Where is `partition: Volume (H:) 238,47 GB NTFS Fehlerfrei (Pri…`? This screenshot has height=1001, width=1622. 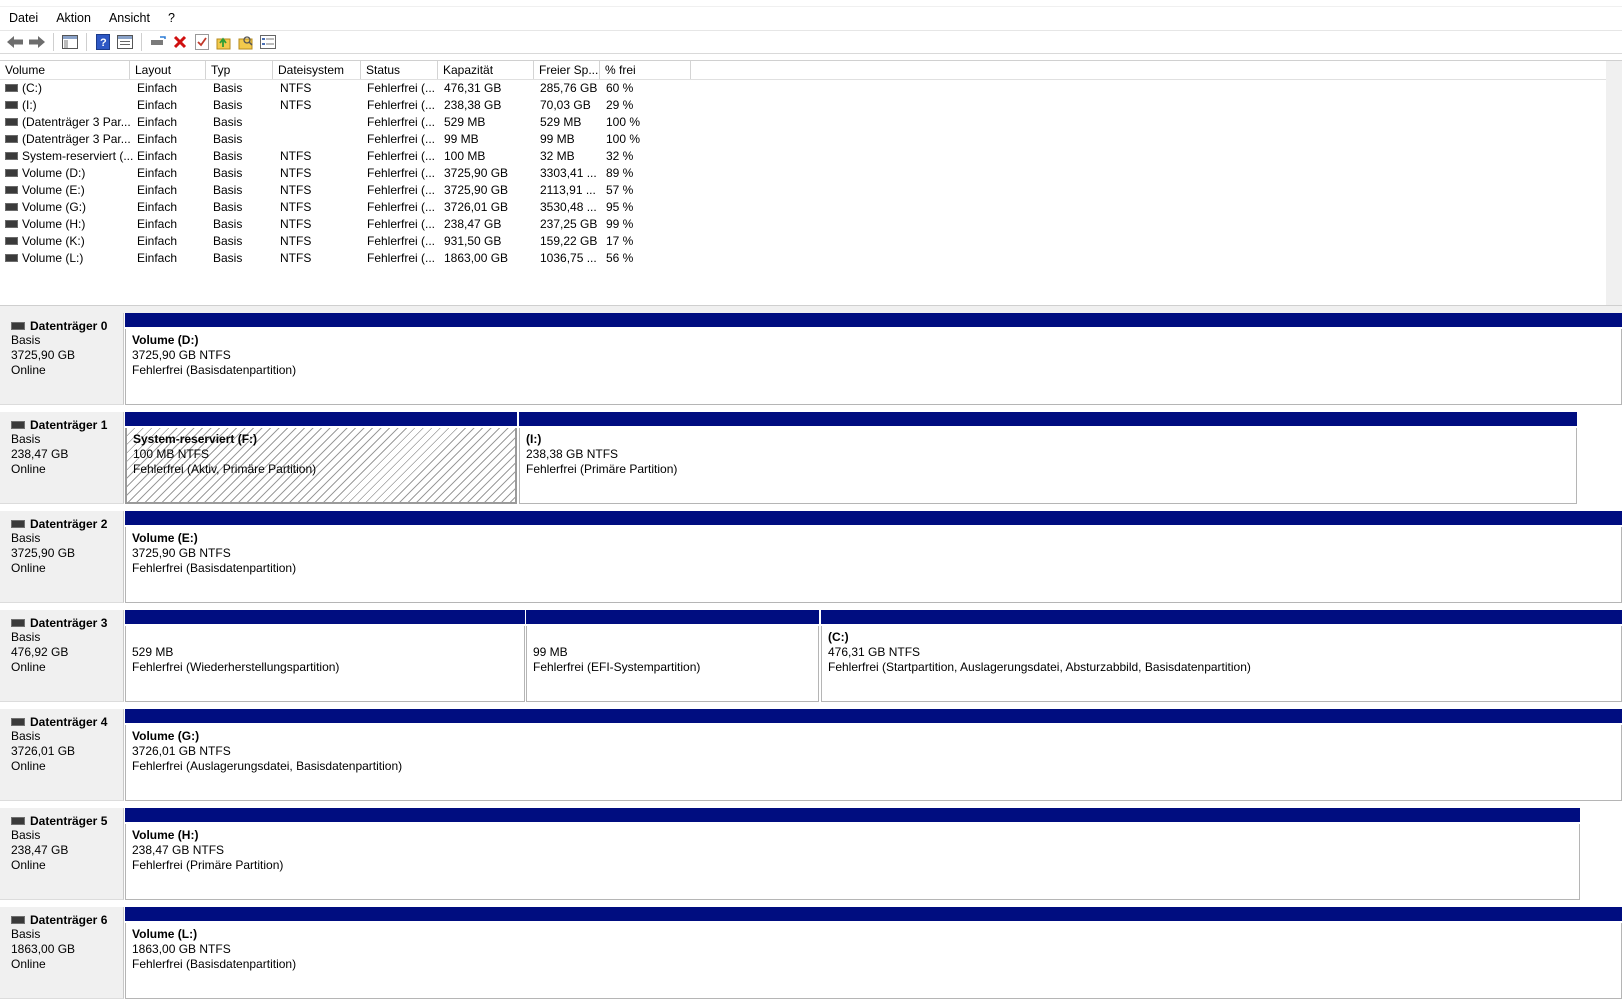 partition: Volume (H:) 238,47 GB NTFS Fehlerfrei (Pri… is located at coordinates (852, 854).